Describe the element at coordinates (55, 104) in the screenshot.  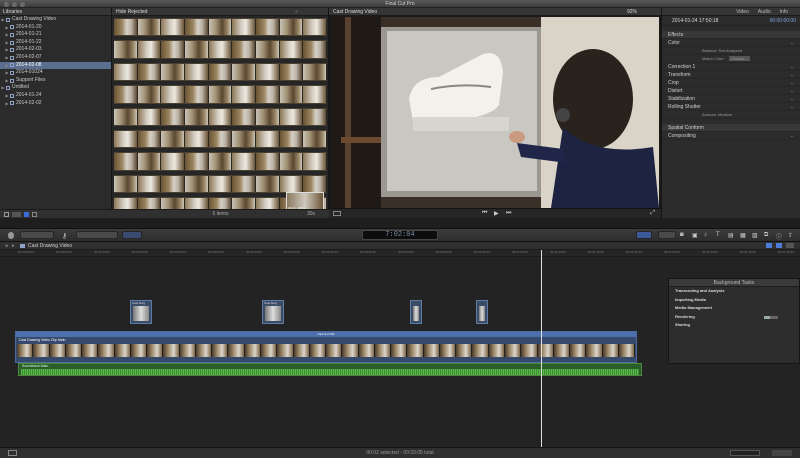
I see `library-item: ▶ 2014-02-02` at that location.